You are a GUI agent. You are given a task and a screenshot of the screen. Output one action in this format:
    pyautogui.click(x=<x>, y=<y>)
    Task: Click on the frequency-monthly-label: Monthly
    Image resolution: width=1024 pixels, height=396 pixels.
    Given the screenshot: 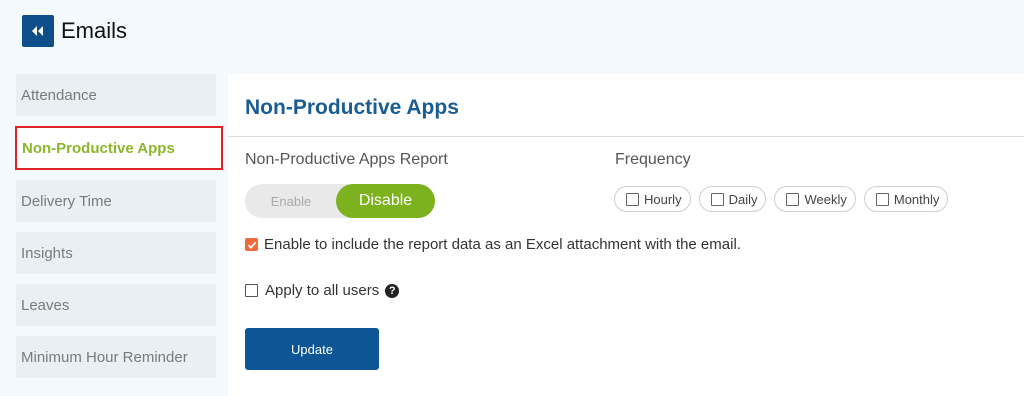 What is the action you would take?
    pyautogui.click(x=916, y=199)
    